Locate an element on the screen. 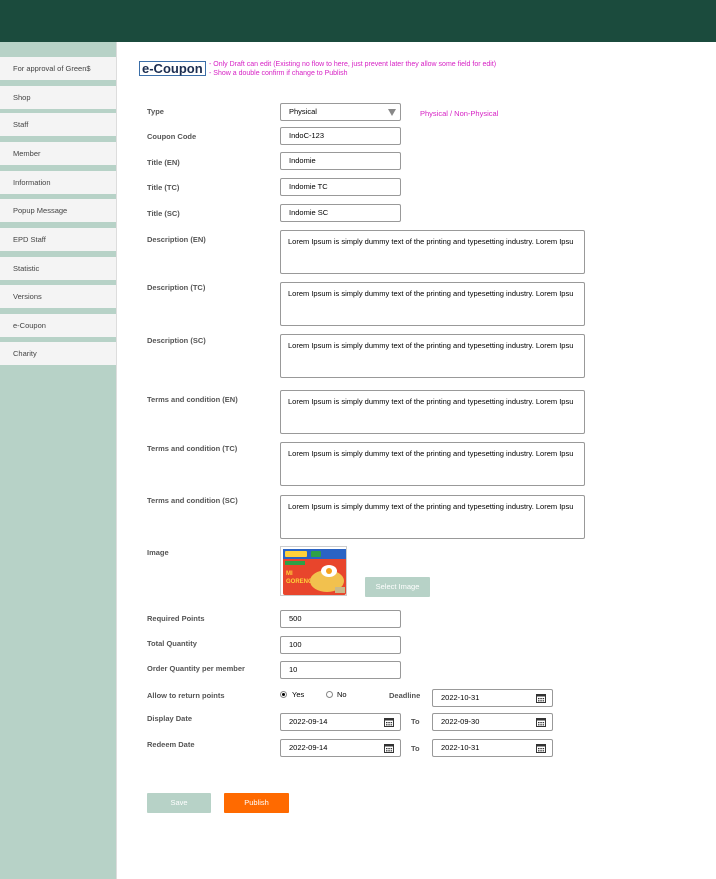  sidebar-item-popup-message: Popup Message is located at coordinates (58, 210).